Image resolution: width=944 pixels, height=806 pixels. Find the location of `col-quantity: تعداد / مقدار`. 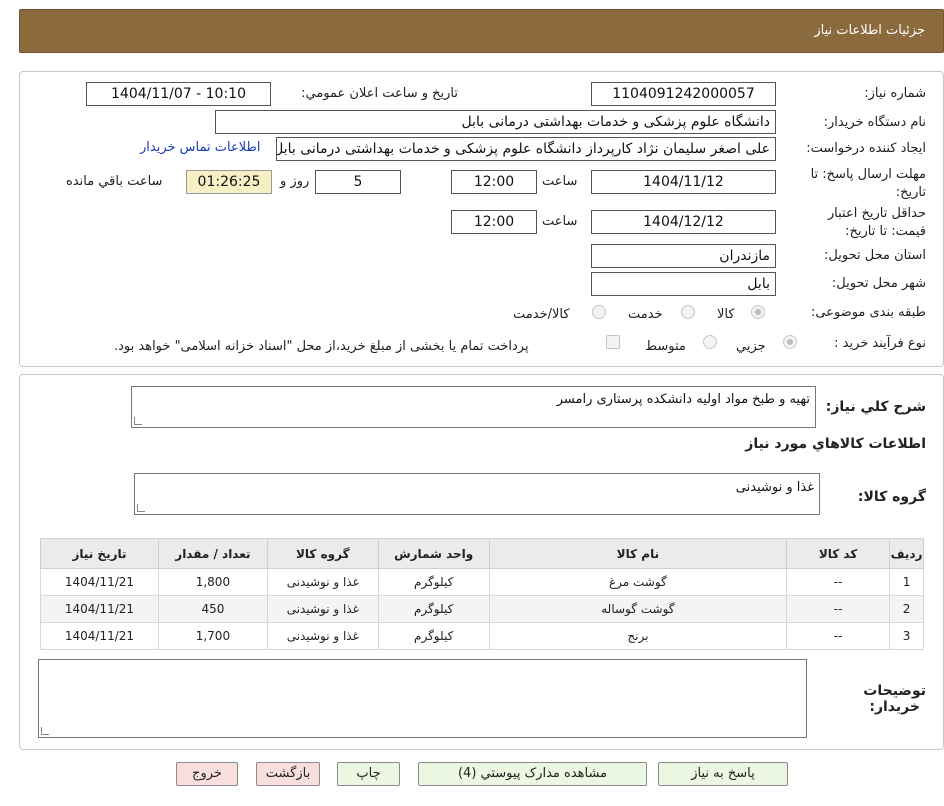

col-quantity: تعداد / مقدار is located at coordinates (212, 553).